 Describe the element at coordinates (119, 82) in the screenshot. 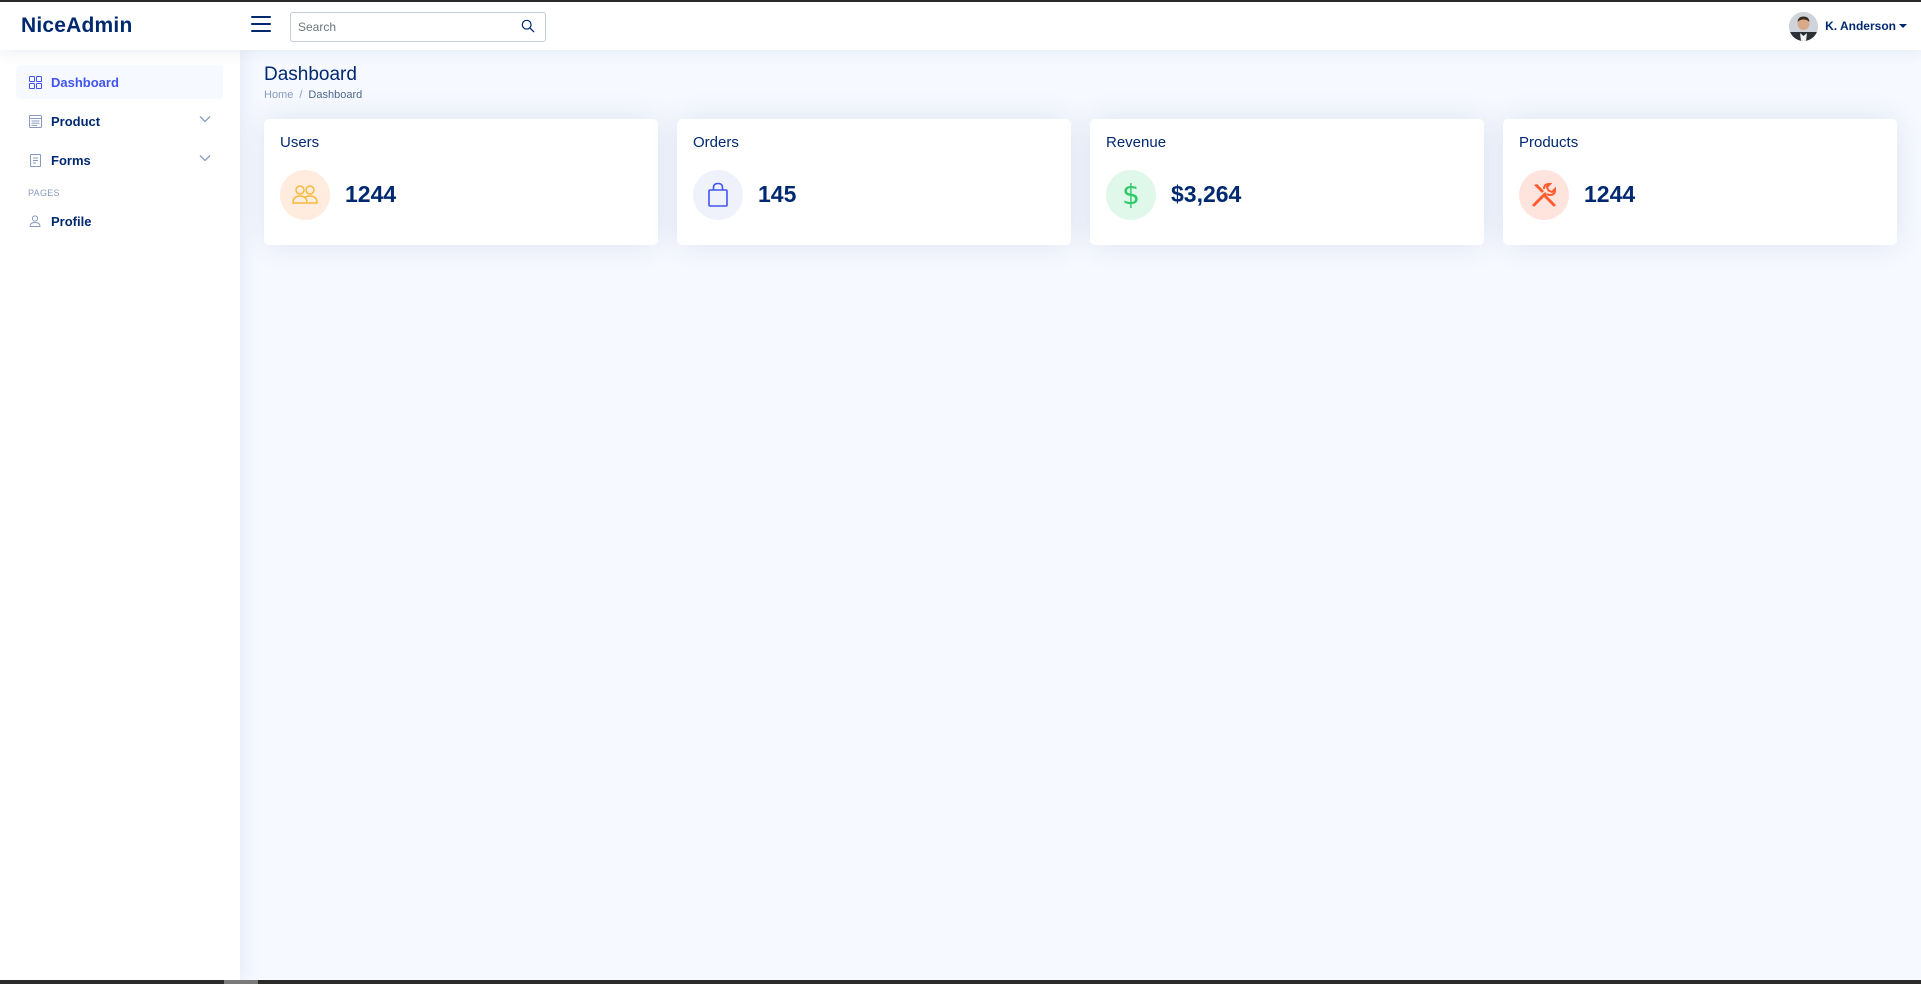

I see `sidebar-item-dashboard: Dashboard` at that location.